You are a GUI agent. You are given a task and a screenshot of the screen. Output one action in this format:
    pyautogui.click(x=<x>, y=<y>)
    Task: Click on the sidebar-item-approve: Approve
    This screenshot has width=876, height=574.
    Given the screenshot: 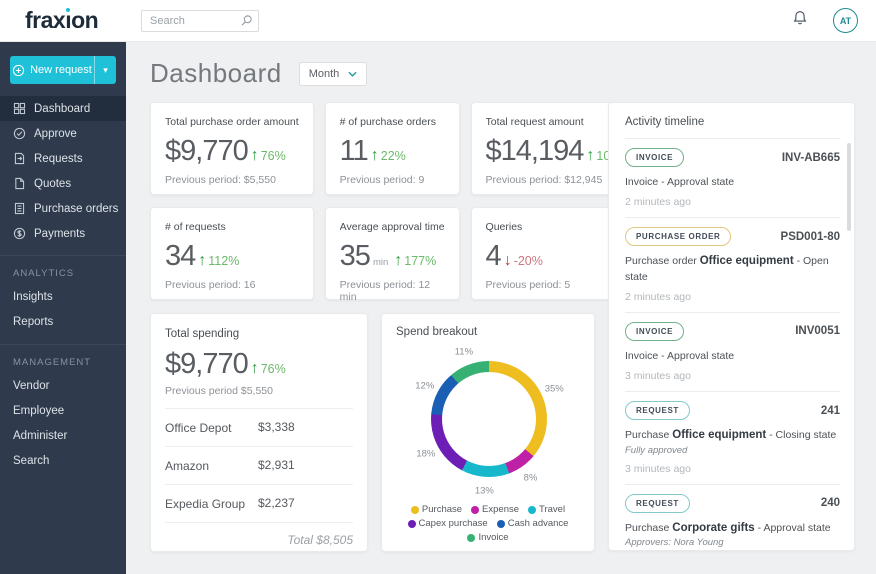 What is the action you would take?
    pyautogui.click(x=63, y=133)
    